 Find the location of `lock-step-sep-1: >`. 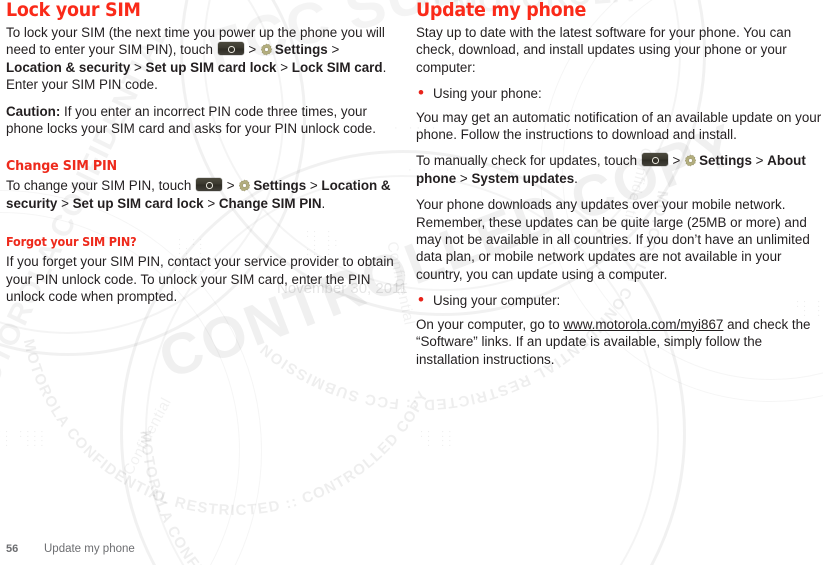

lock-step-sep-1: > is located at coordinates (333, 50).